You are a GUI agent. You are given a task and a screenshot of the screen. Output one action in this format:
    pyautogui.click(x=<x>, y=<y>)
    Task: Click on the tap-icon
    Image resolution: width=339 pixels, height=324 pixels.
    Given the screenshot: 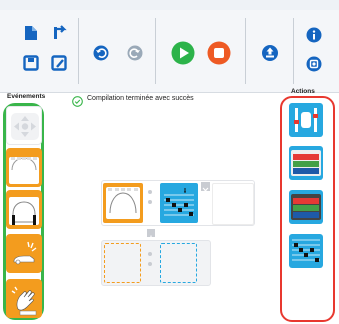 What is the action you would take?
    pyautogui.click(x=25, y=253)
    